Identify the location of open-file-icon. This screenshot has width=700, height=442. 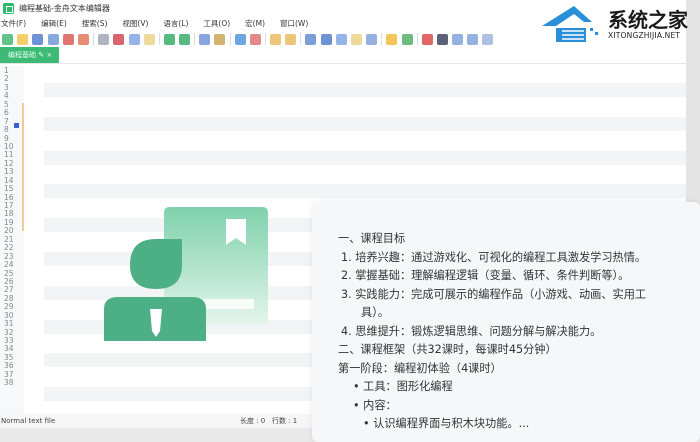
(23, 39).